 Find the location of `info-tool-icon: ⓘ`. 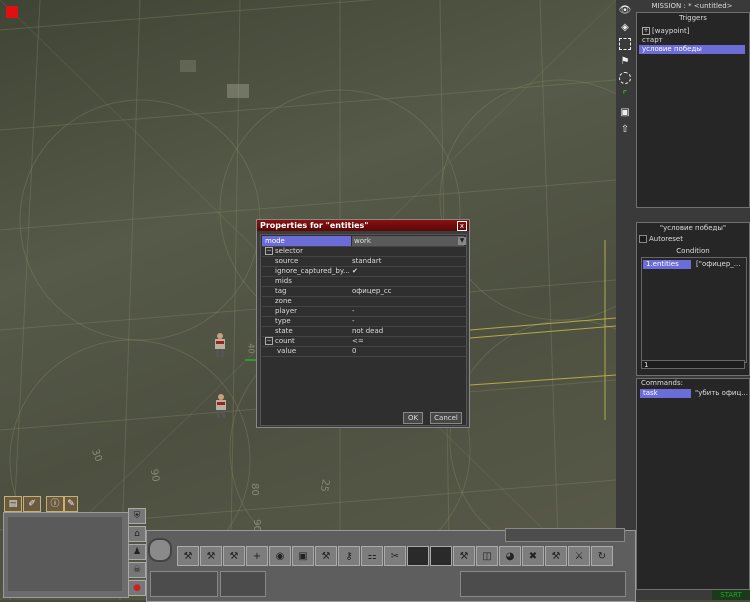

info-tool-icon: ⓘ is located at coordinates (55, 504).